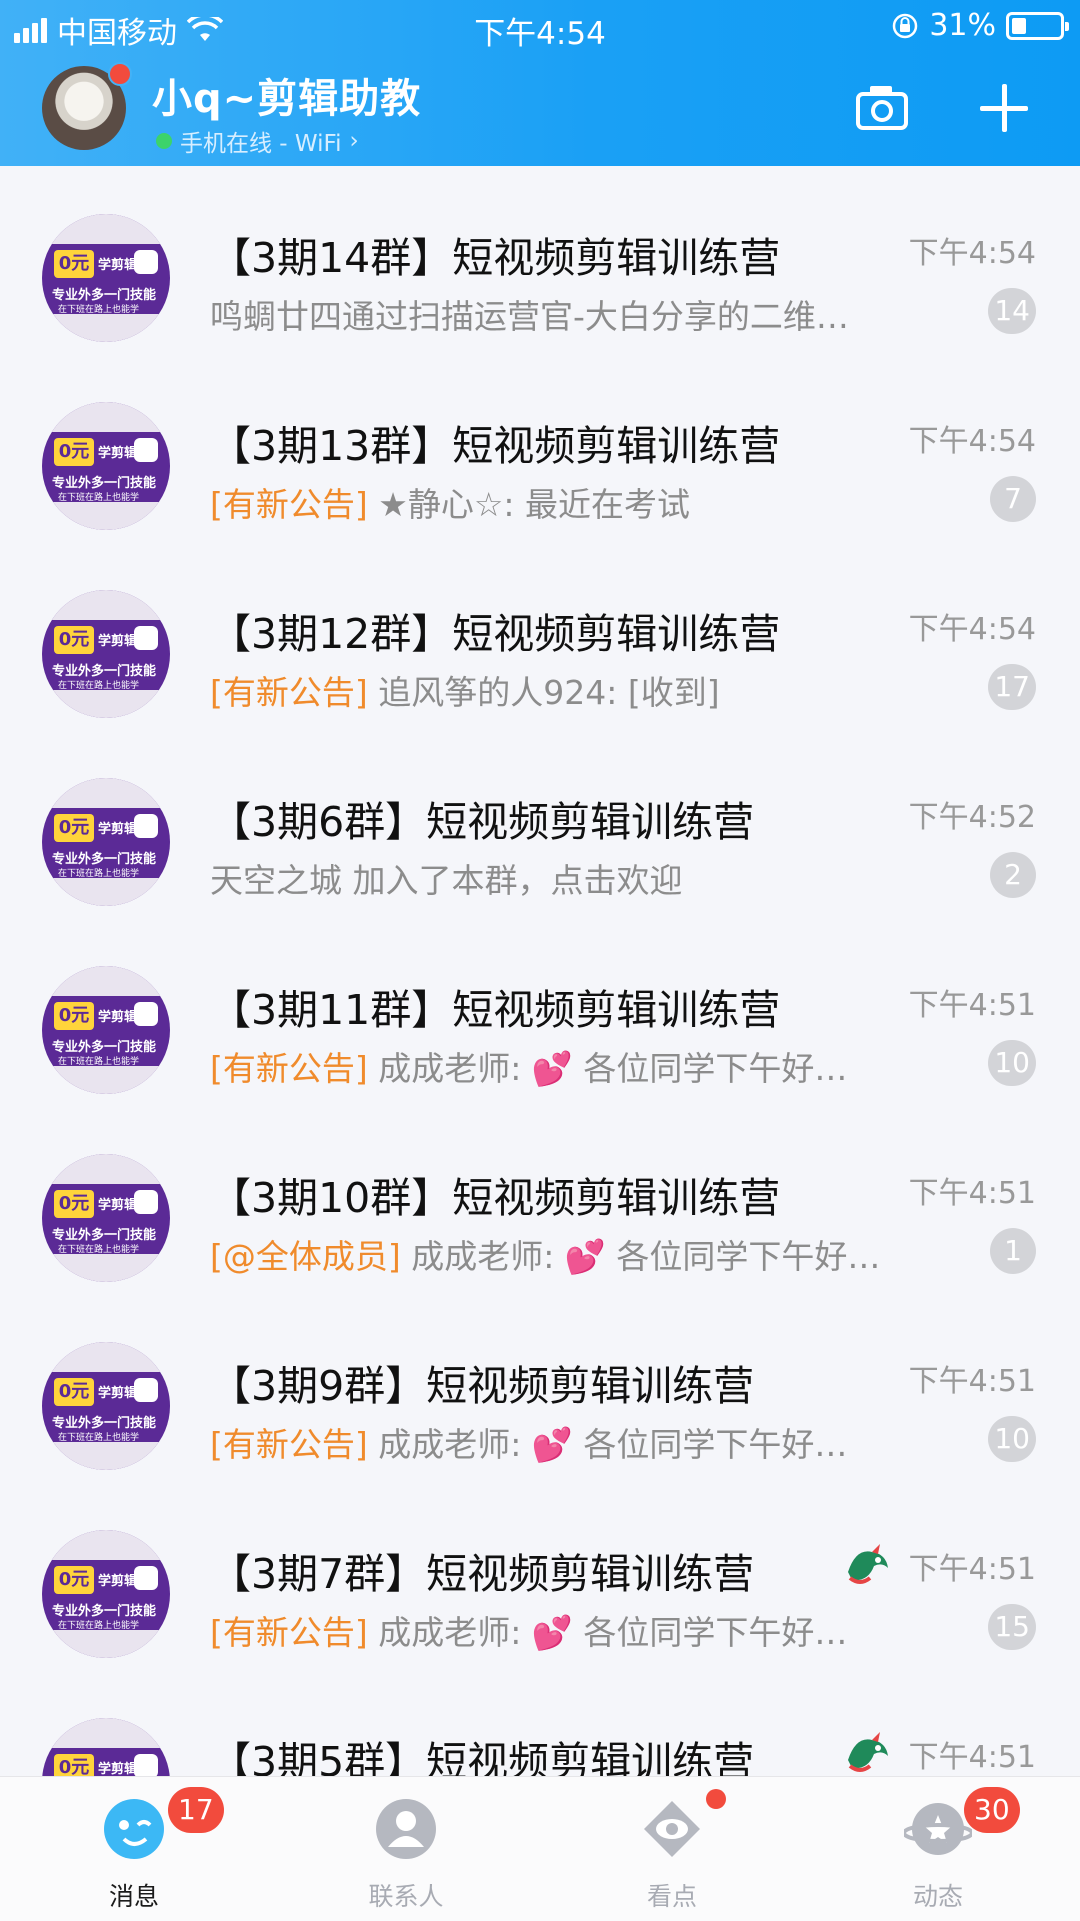 Image resolution: width=1080 pixels, height=1921 pixels. What do you see at coordinates (1037, 25) in the screenshot?
I see `battery-icon` at bounding box center [1037, 25].